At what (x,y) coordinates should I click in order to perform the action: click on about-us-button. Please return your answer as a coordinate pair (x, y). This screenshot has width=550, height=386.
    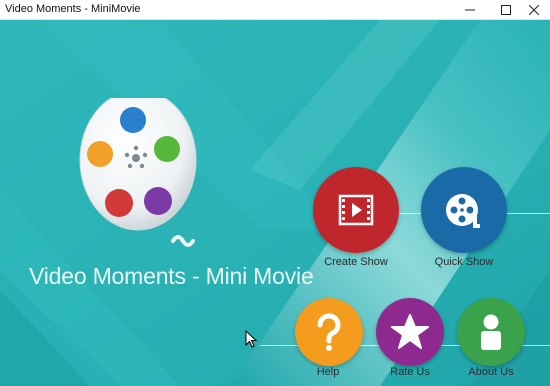
    Looking at the image, I should click on (491, 332).